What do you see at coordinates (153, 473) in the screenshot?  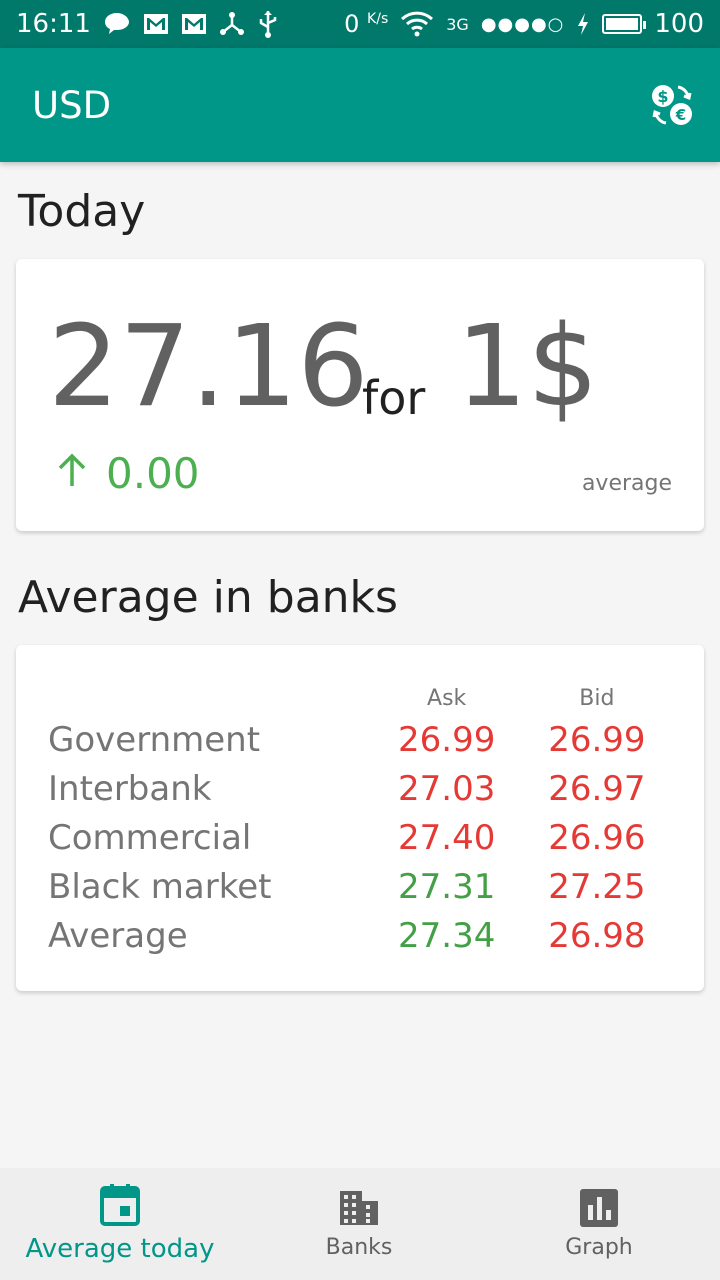 I see `rate-change-value: 0.00` at bounding box center [153, 473].